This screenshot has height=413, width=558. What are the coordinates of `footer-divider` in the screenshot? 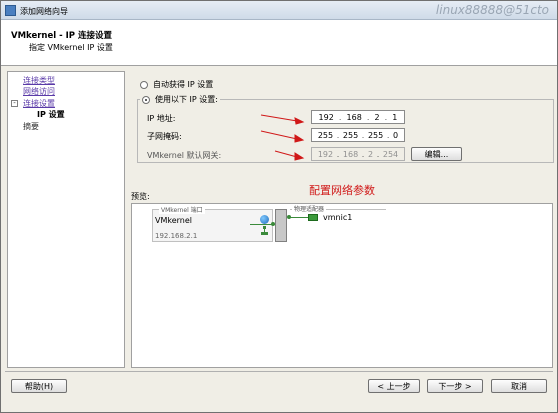 It's located at (279, 371).